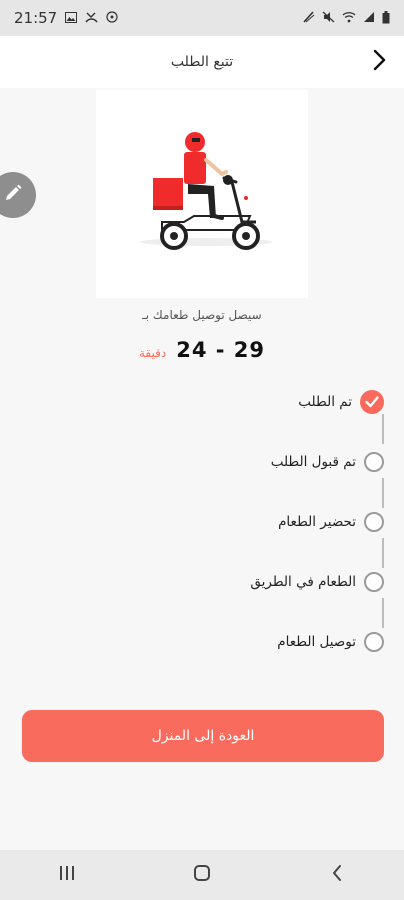 The image size is (404, 900). I want to click on timeline-step-label: تم الطلب, so click(325, 402).